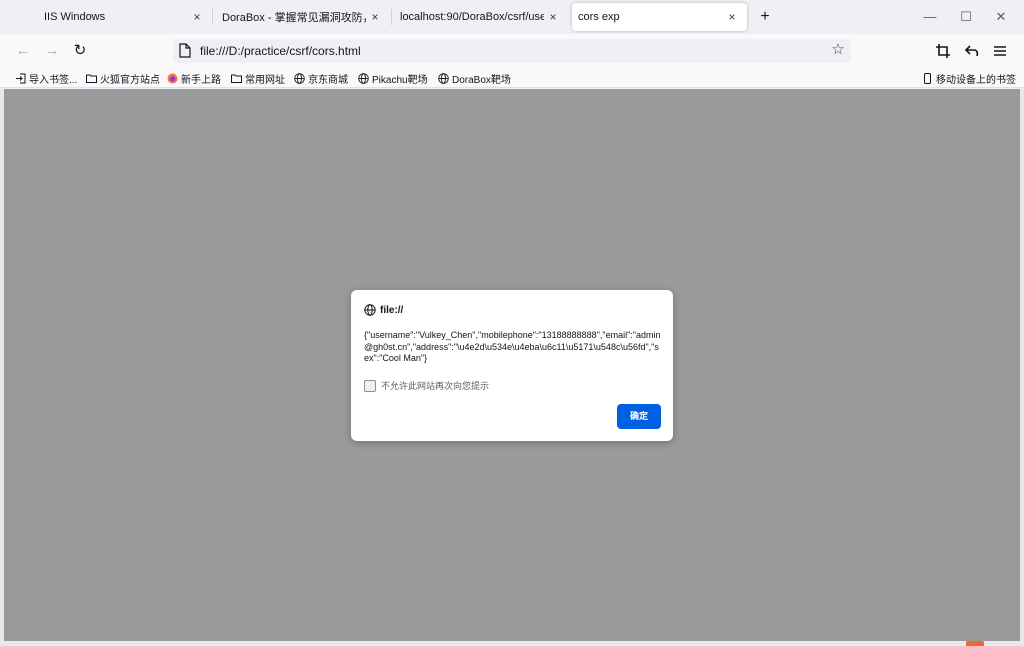  Describe the element at coordinates (659, 17) in the screenshot. I see `tab-cors-exp: cors exp ×` at that location.